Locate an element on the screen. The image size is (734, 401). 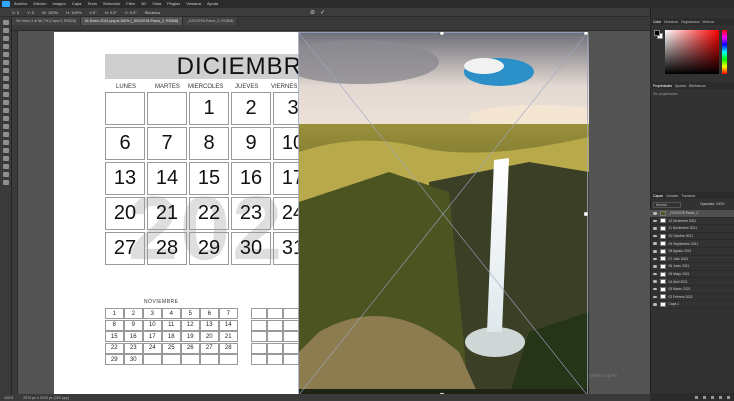
tab-degradados: Degradados is located at coordinates (690, 22).